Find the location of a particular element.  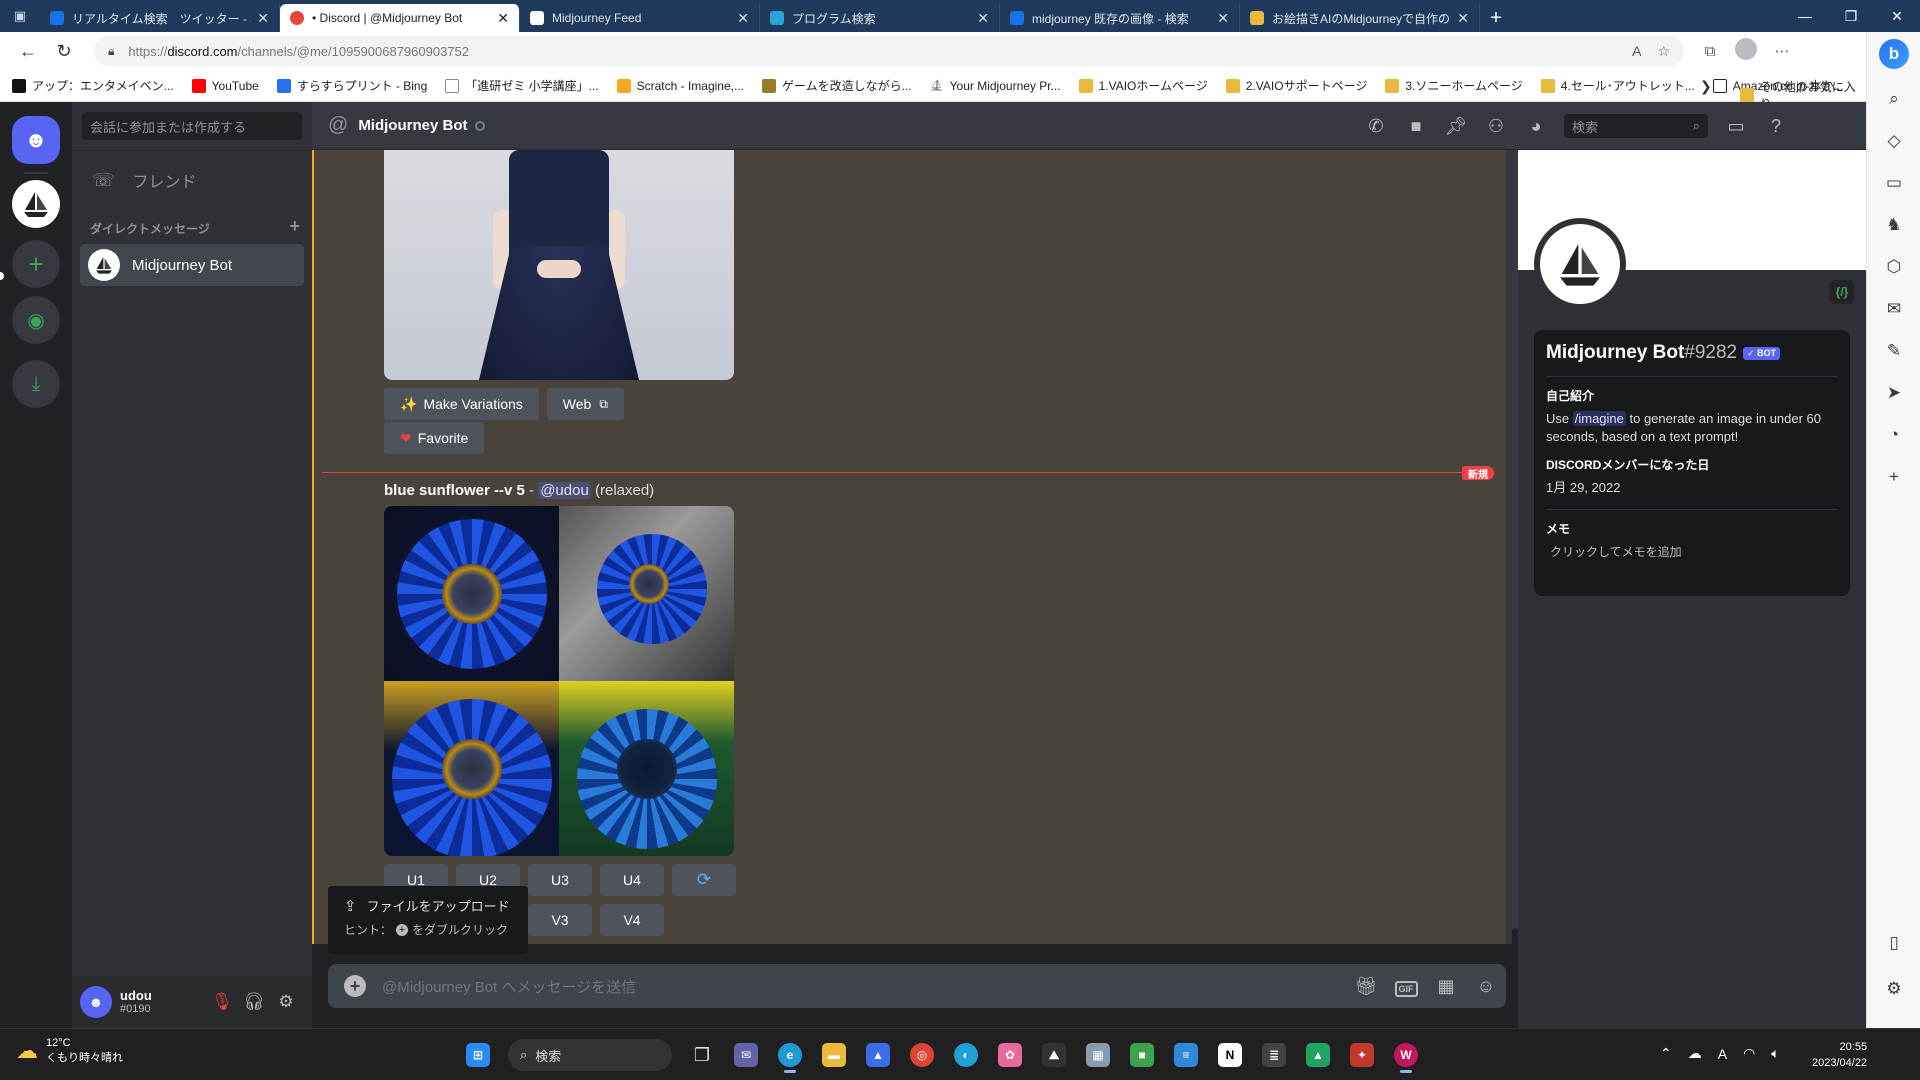

start-windows-icon: ⊞ is located at coordinates (478, 1055).